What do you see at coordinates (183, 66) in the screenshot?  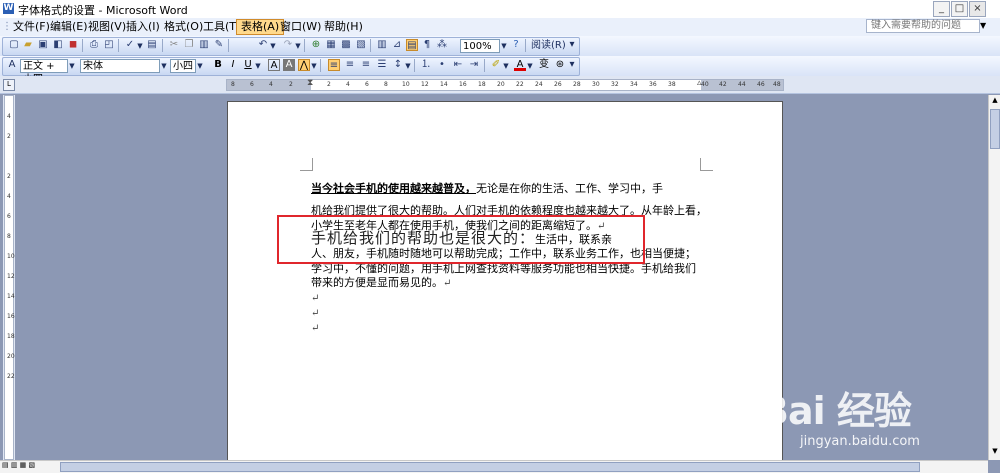 I see `font-size-combo: 小四` at bounding box center [183, 66].